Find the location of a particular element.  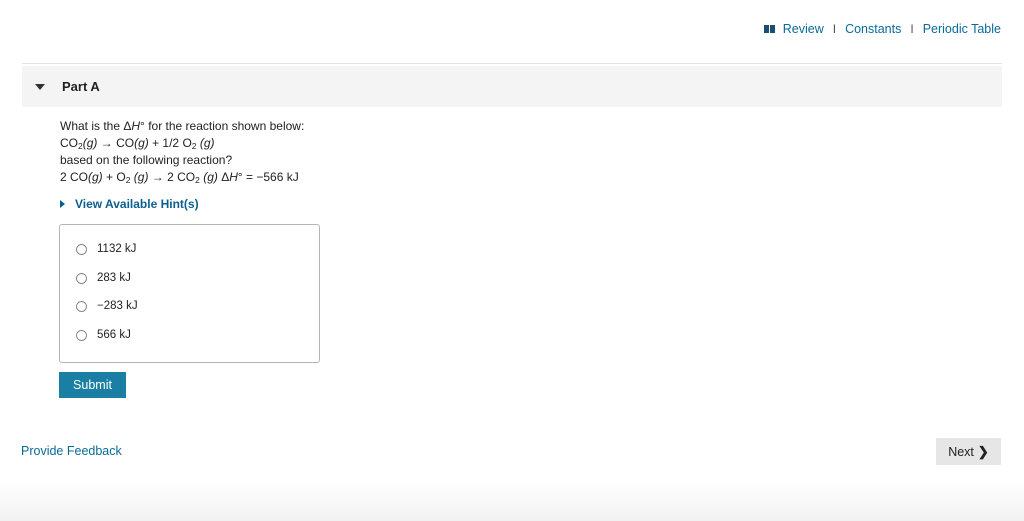

footer-bar is located at coordinates (512, 501).